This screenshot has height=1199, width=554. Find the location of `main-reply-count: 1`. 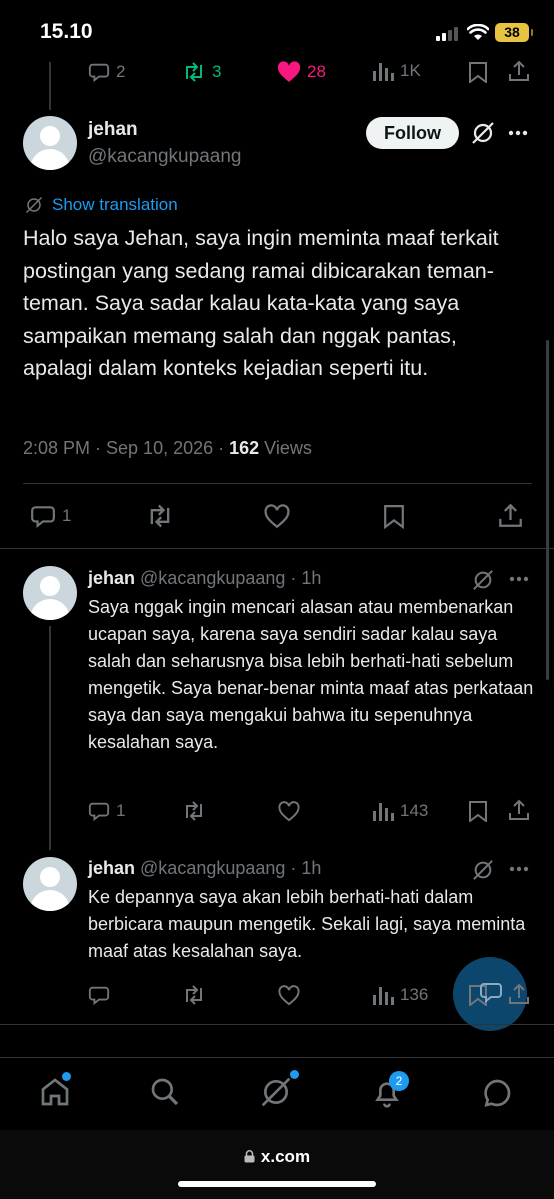

main-reply-count: 1 is located at coordinates (67, 515).